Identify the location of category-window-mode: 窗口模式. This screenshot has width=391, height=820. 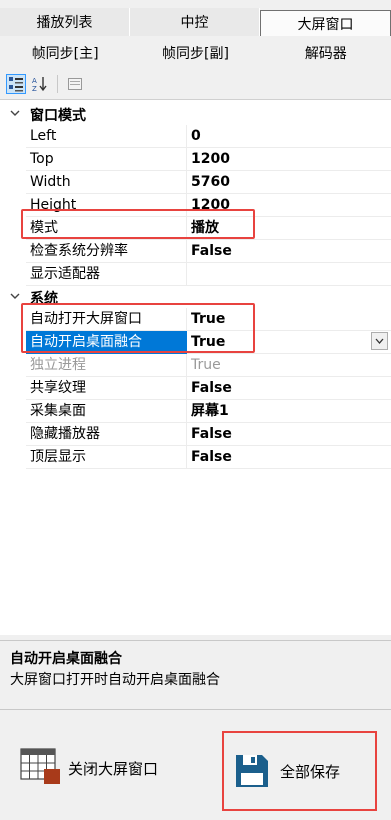
(195, 114).